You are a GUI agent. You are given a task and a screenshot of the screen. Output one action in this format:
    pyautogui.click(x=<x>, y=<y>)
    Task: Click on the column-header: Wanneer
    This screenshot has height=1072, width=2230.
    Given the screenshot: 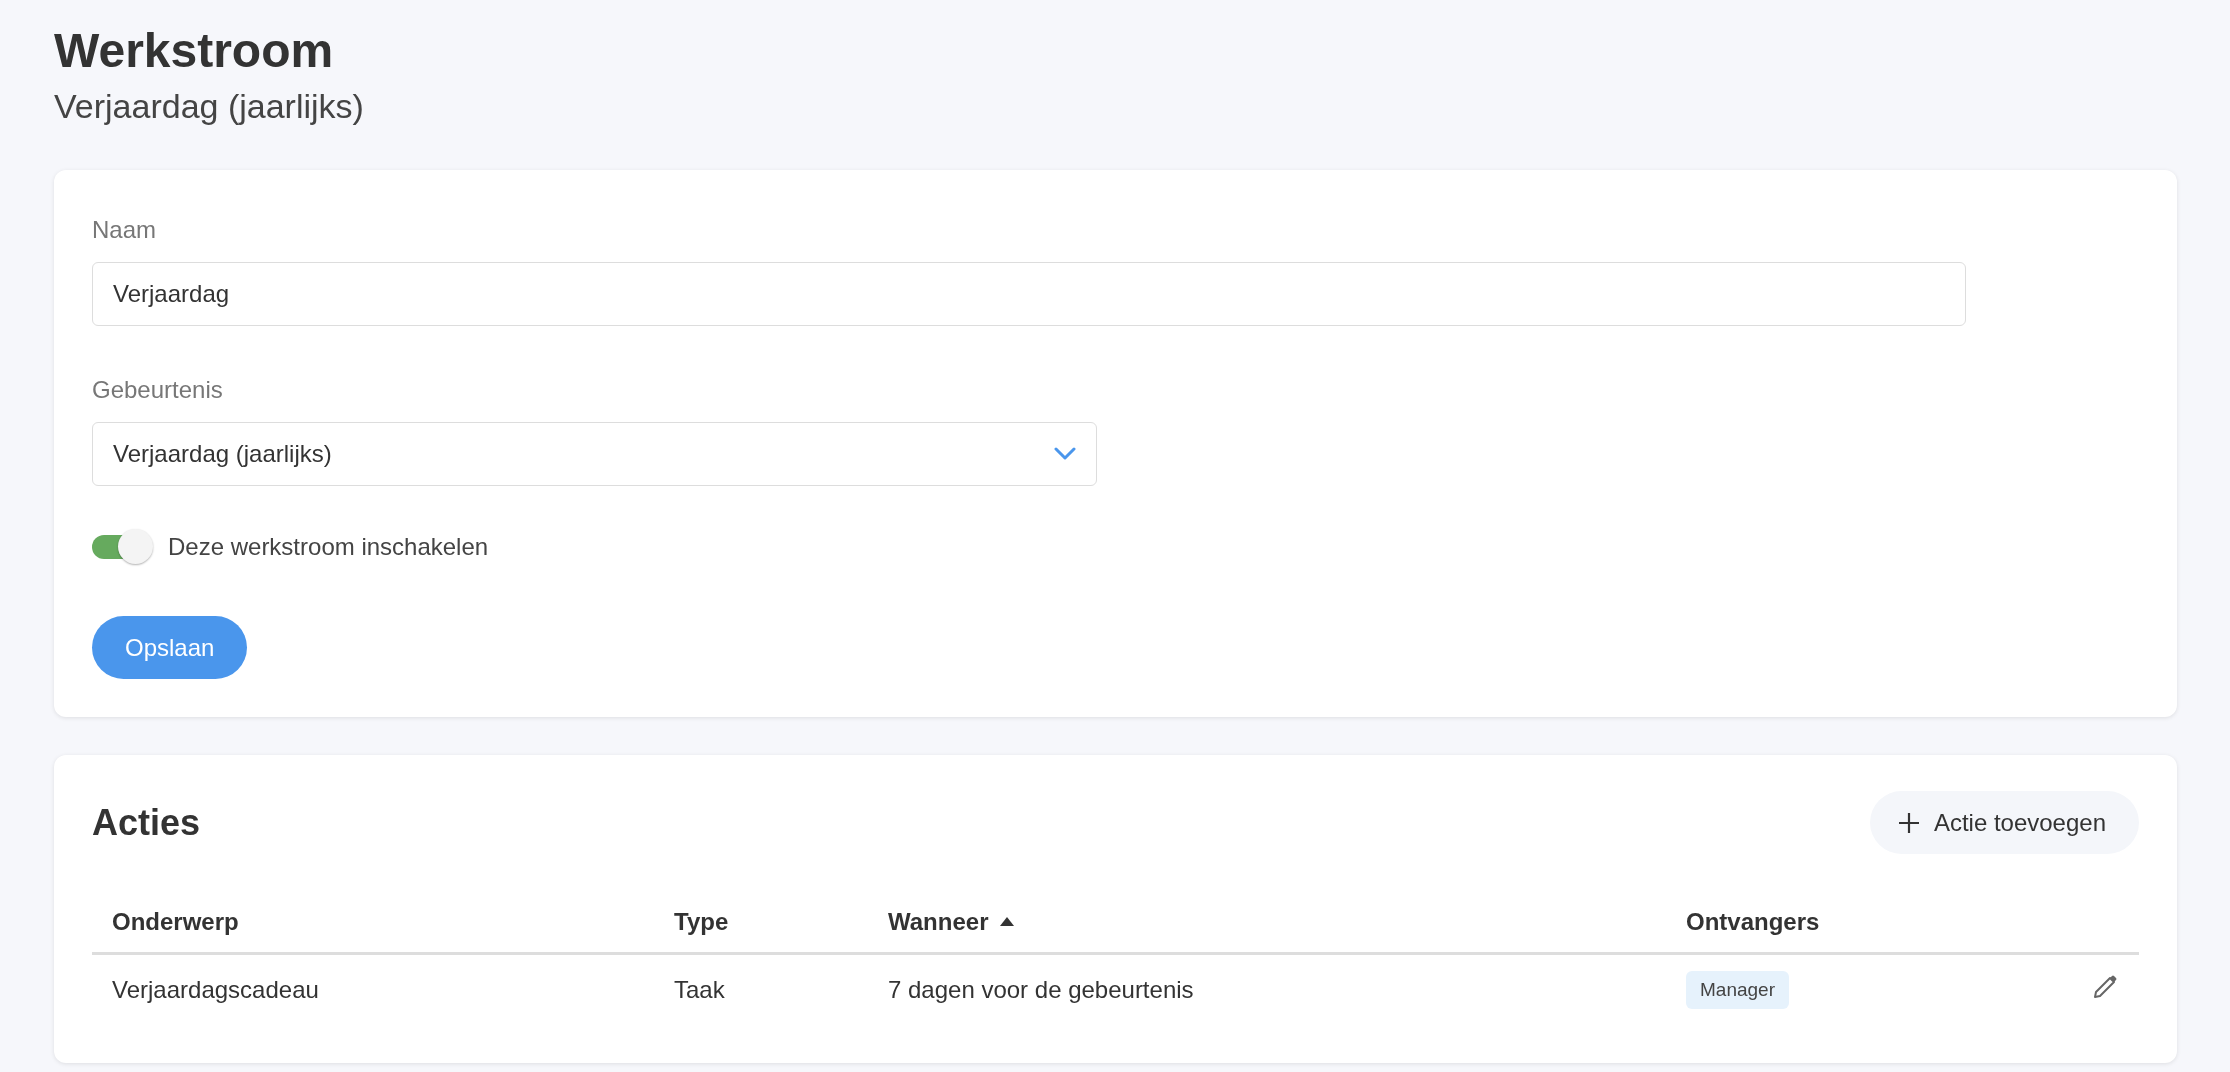 What is the action you would take?
    pyautogui.click(x=1267, y=924)
    